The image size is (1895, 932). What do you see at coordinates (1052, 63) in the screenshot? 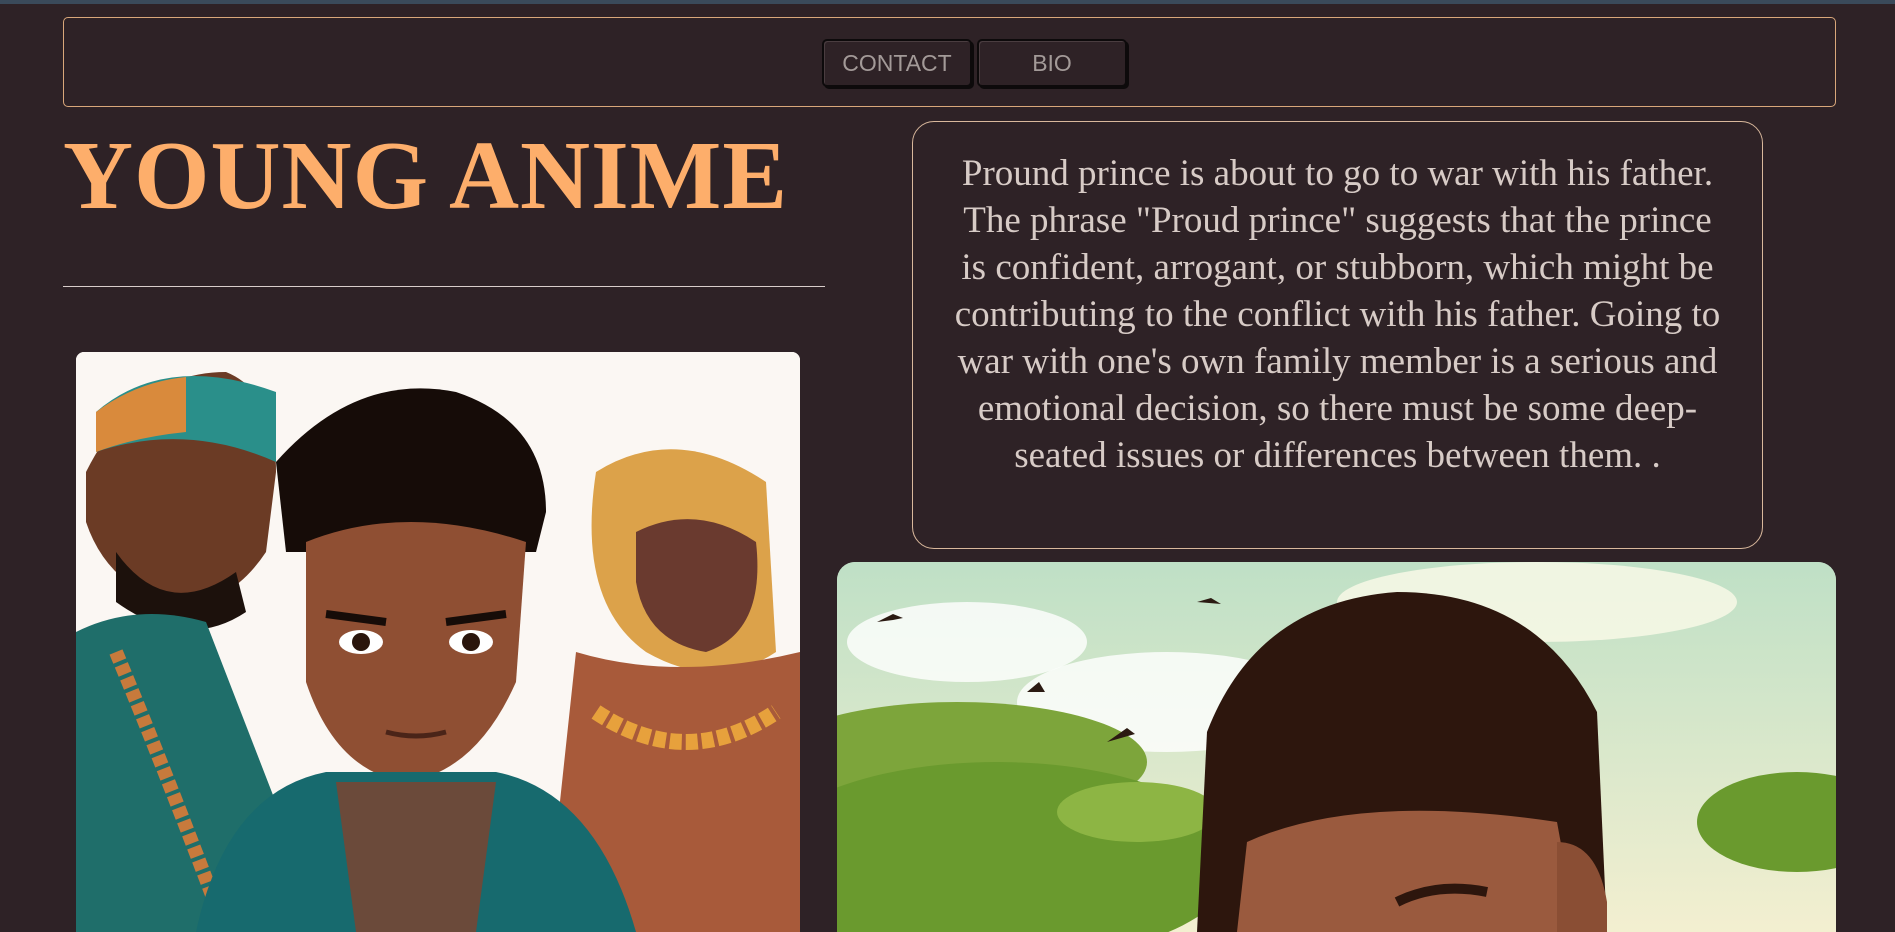
I see `bio-button: BIO` at bounding box center [1052, 63].